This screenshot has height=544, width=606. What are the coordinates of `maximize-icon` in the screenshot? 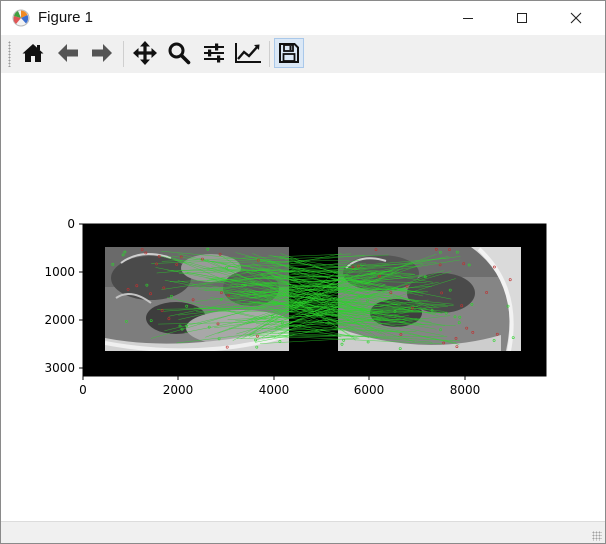 It's located at (522, 18).